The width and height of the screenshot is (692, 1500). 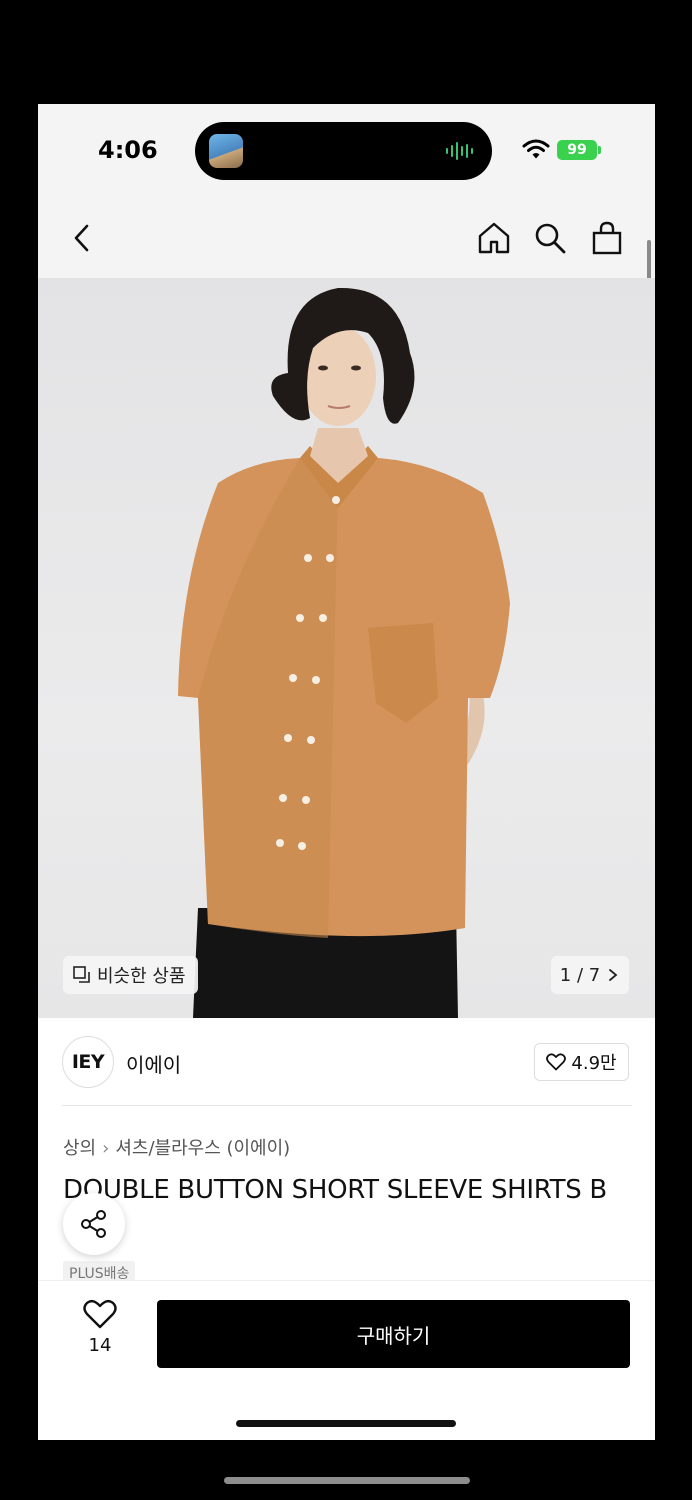 I want to click on wishlist-button: 14, so click(x=100, y=1327).